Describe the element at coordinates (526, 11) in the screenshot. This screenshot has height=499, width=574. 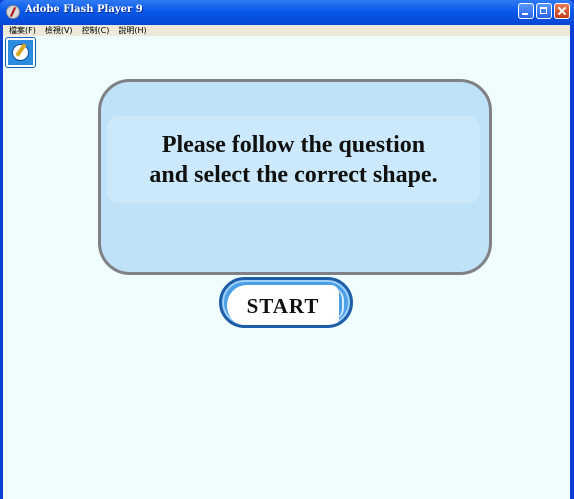
I see `minimize-icon` at that location.